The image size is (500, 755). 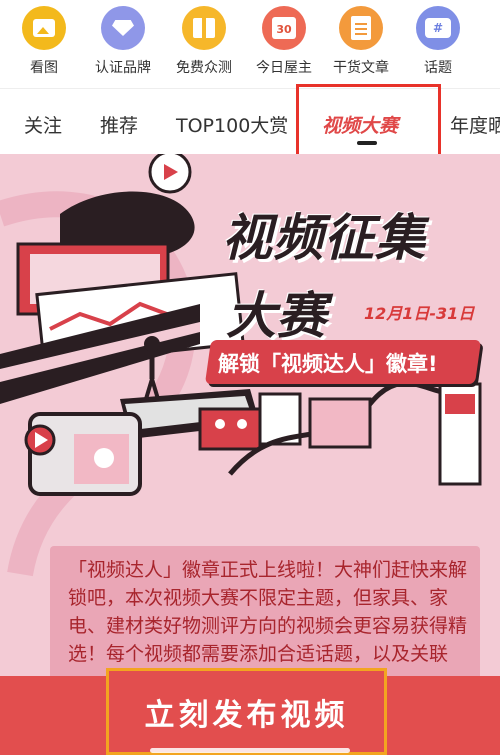 I want to click on unlock-badge-text: 解锁「视频达人」徽章!, so click(x=328, y=364).